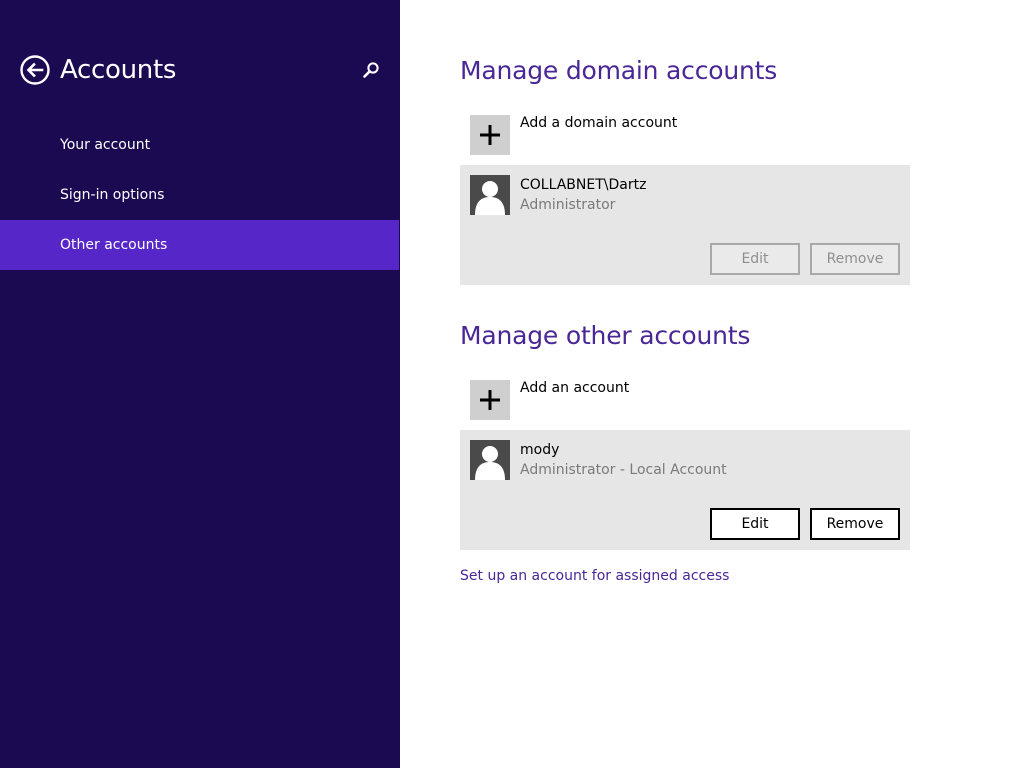  What do you see at coordinates (199, 245) in the screenshot?
I see `sidebar-item-other-accounts: Other accounts` at bounding box center [199, 245].